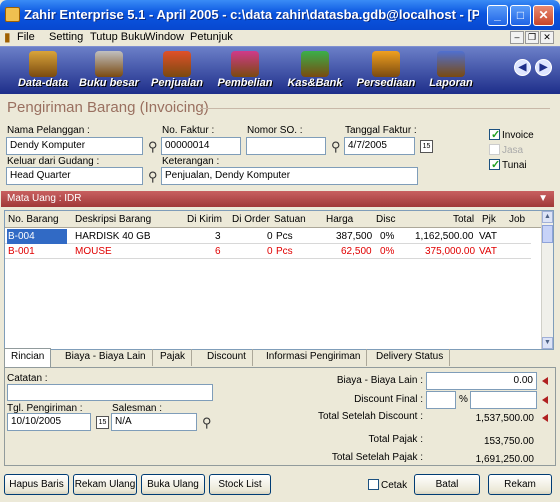 The width and height of the screenshot is (560, 502). What do you see at coordinates (240, 484) in the screenshot?
I see `stock-list-button: Stock List` at bounding box center [240, 484].